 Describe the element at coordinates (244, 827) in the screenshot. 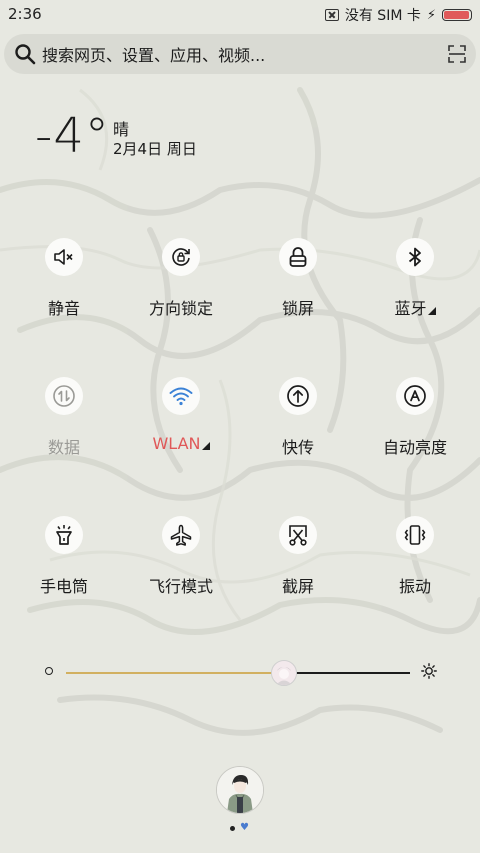

I see `heart-icon: ♥` at that location.